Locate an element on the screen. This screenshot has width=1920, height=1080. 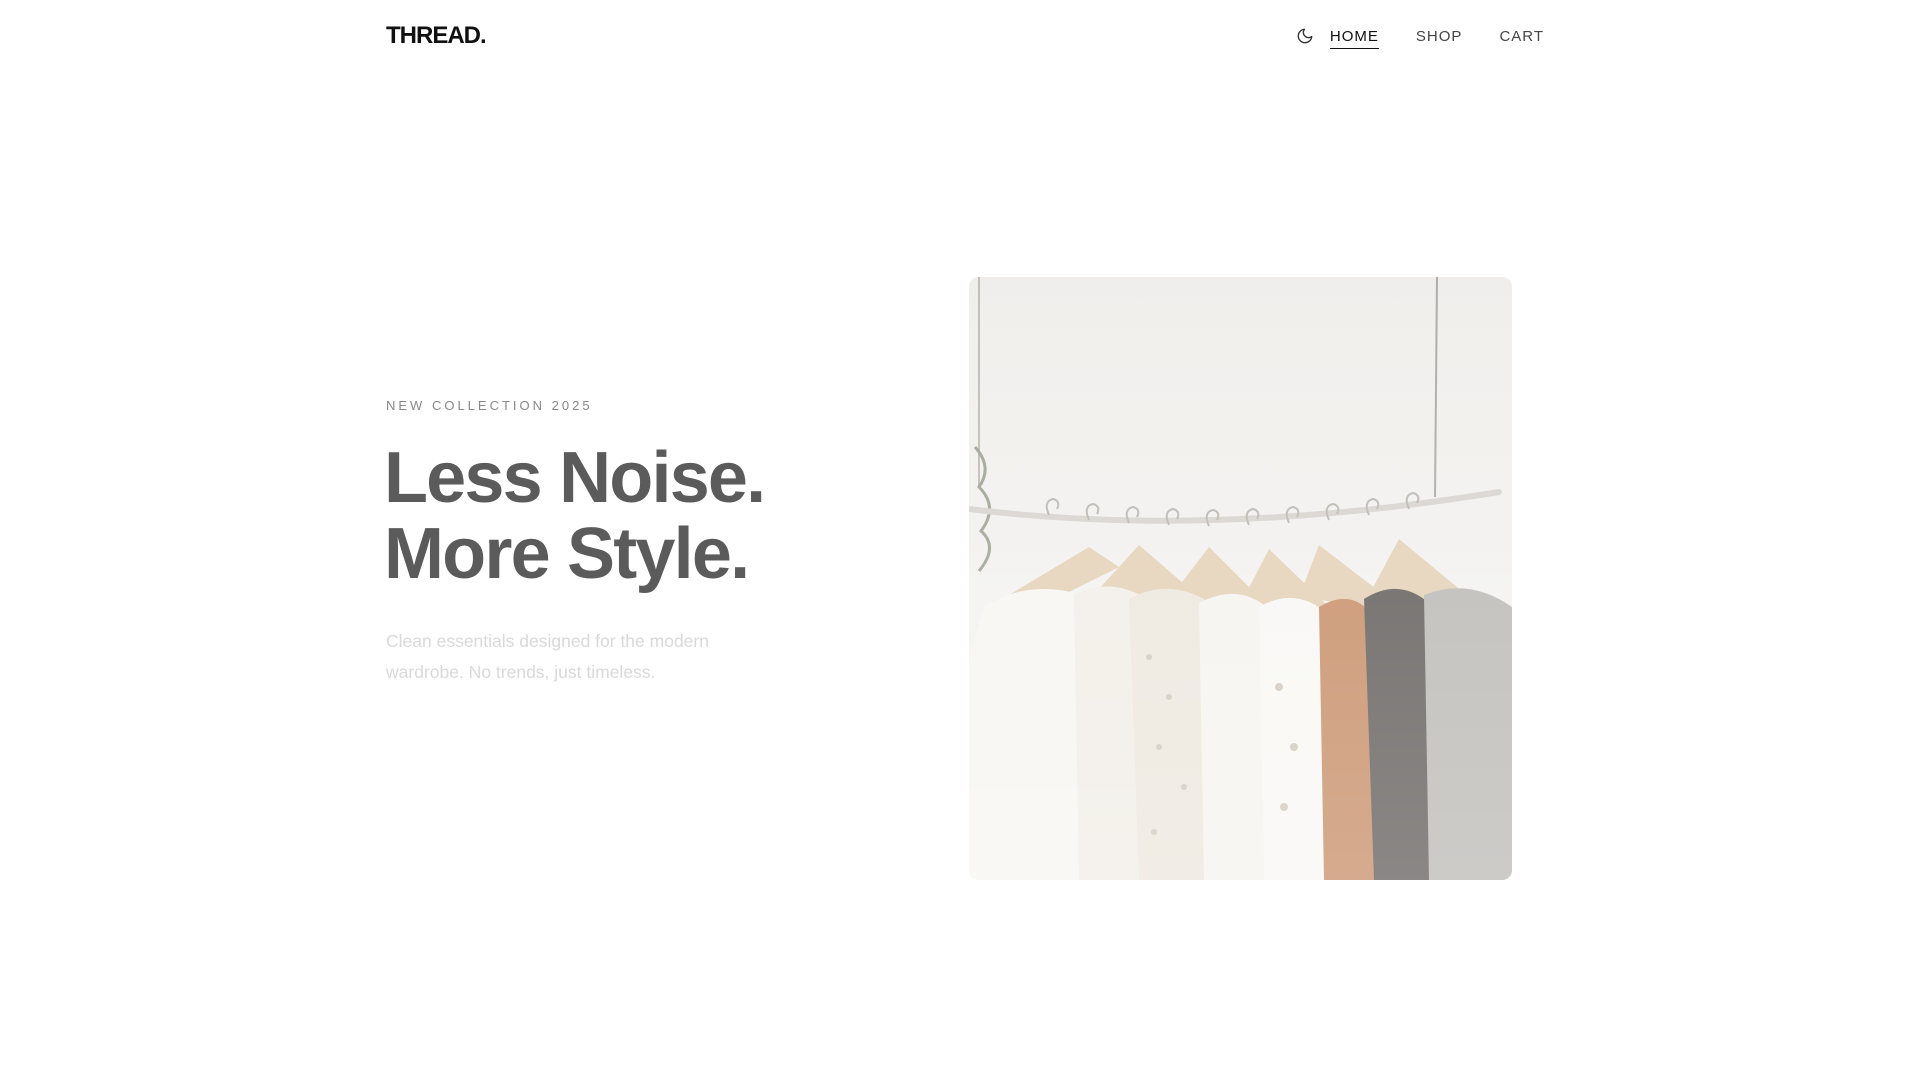
moon-icon is located at coordinates (1305, 36).